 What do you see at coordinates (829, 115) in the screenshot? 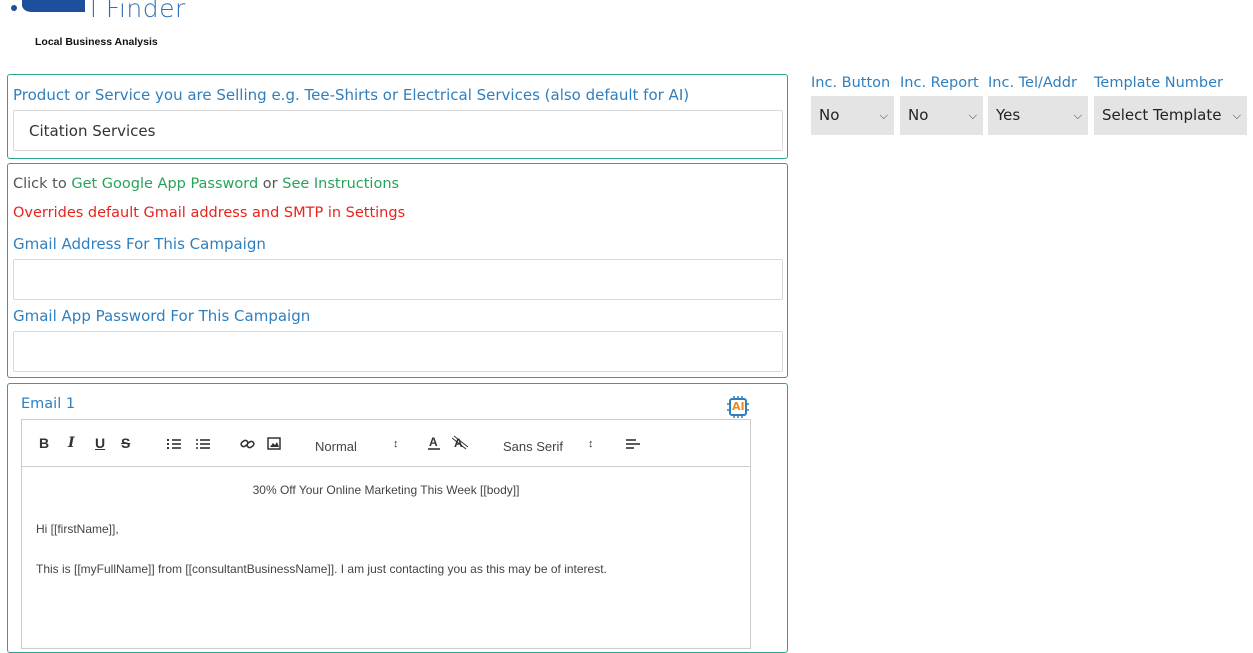
I see `inc-button-value: No` at bounding box center [829, 115].